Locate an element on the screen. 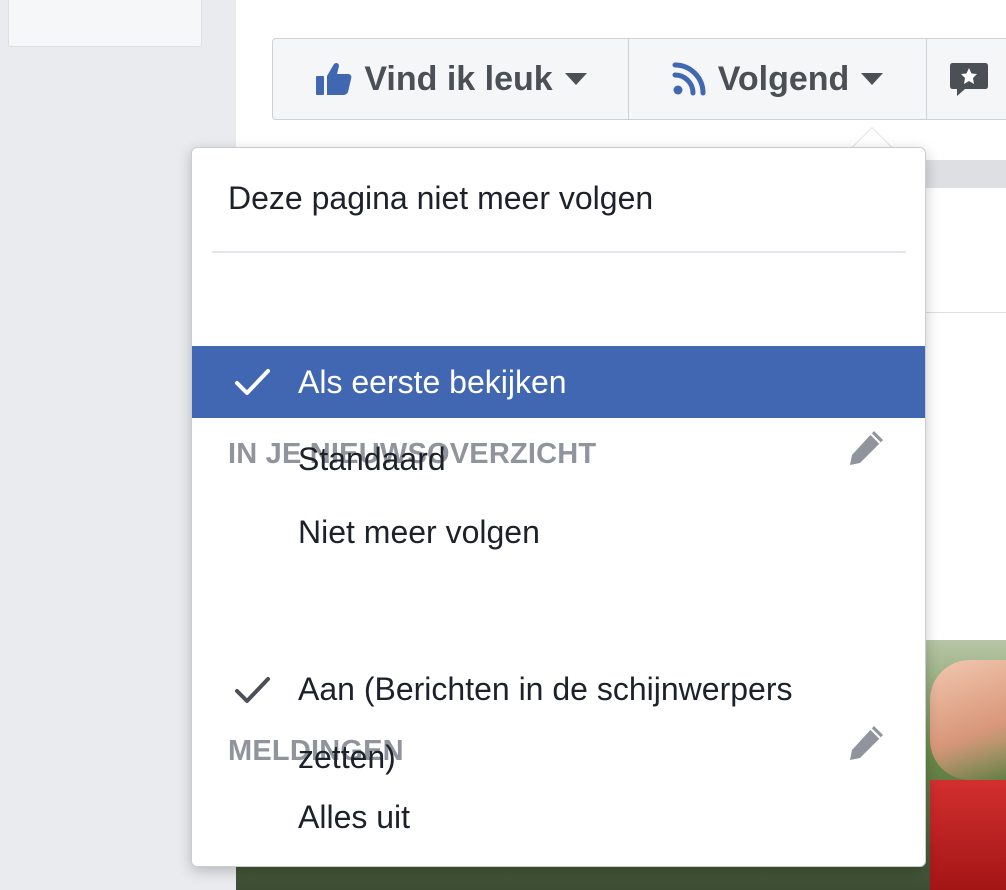 The image size is (1006, 890). left-card is located at coordinates (105, 23).